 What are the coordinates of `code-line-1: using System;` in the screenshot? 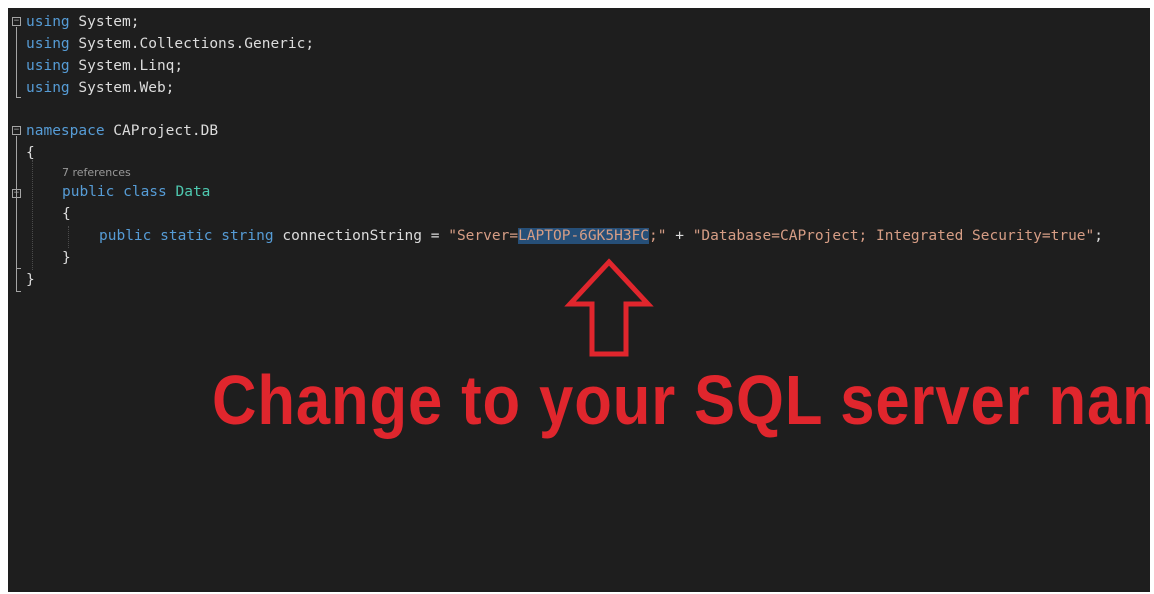 It's located at (83, 22).